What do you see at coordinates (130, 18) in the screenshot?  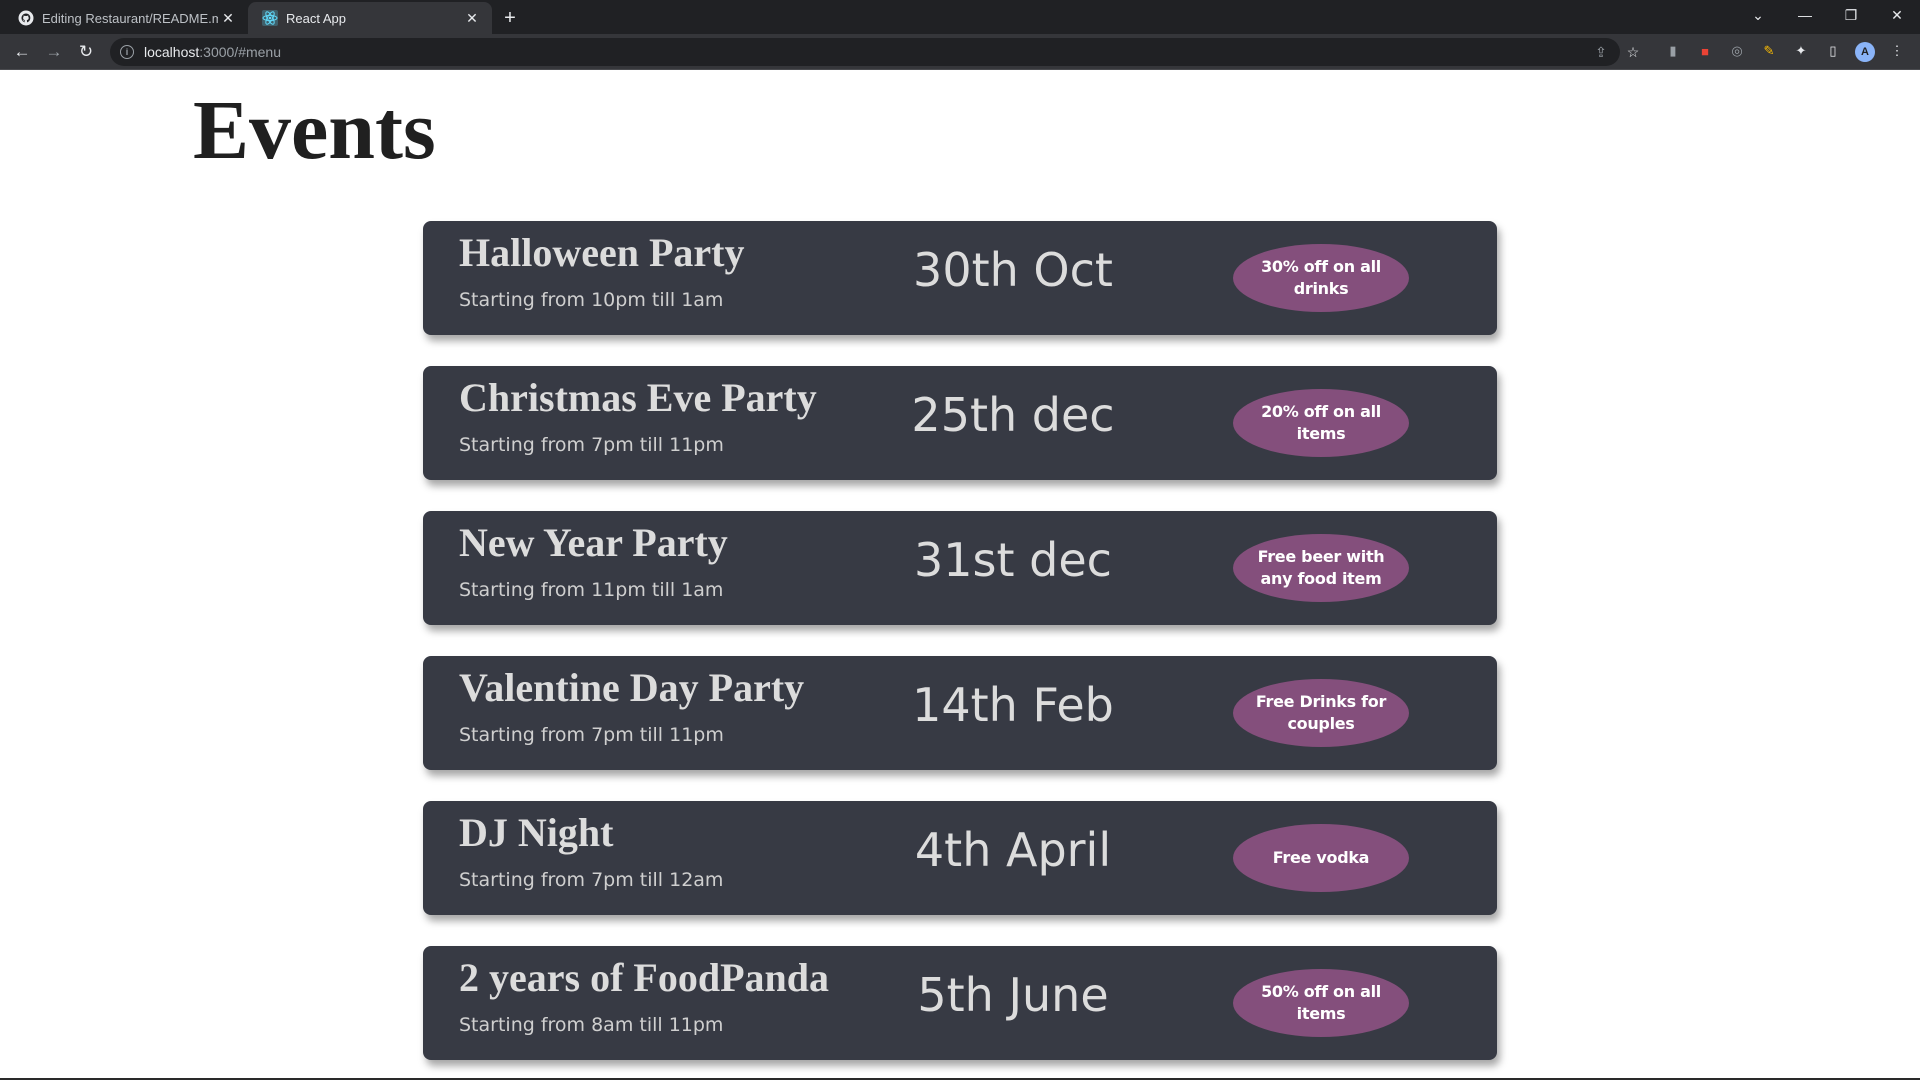 I see `tab-title: Editing Restaurant/README.md` at bounding box center [130, 18].